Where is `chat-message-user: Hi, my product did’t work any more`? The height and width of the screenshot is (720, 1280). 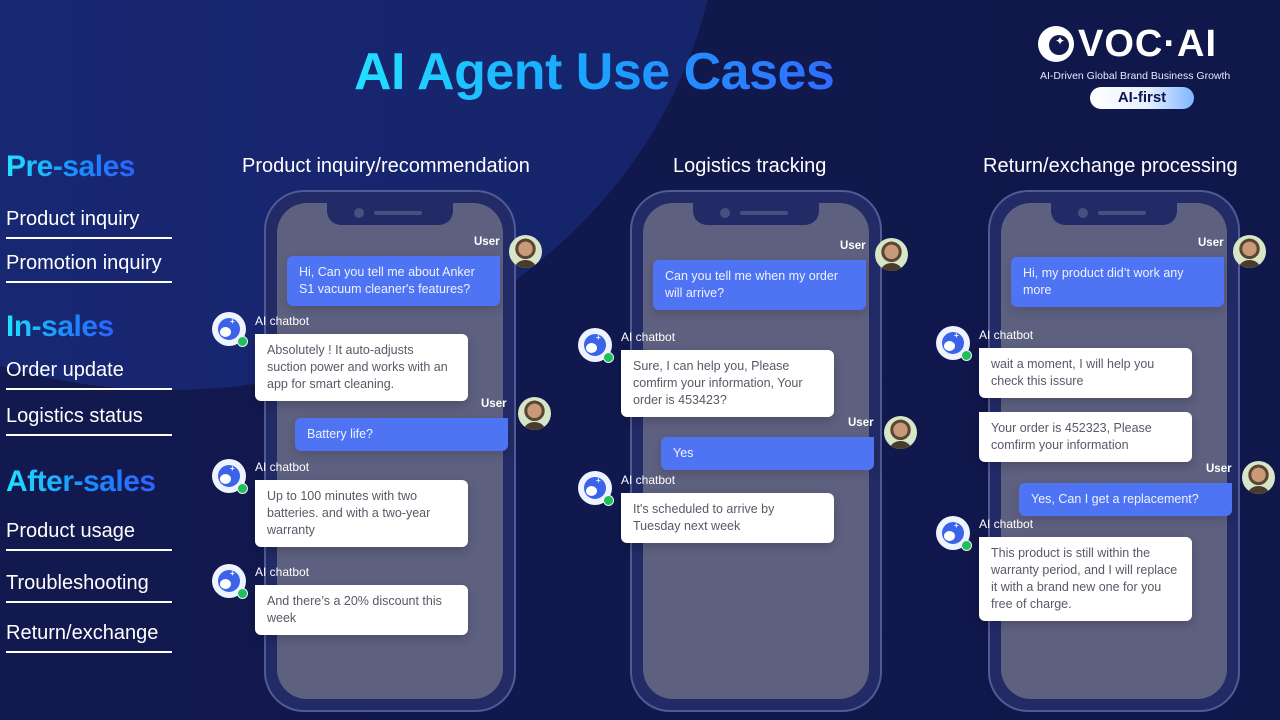 chat-message-user: Hi, my product did’t work any more is located at coordinates (1117, 282).